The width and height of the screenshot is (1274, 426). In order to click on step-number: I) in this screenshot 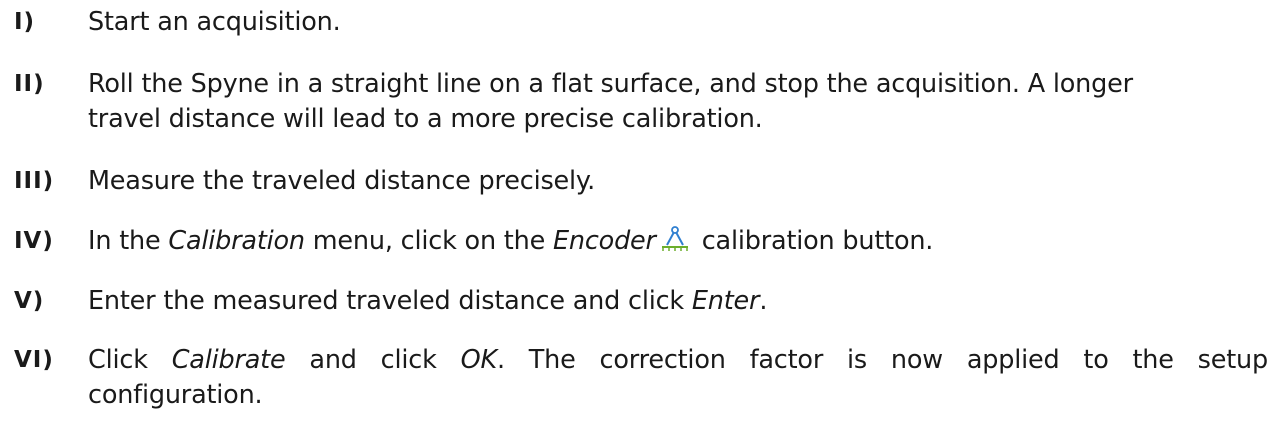, I will do `click(25, 22)`.